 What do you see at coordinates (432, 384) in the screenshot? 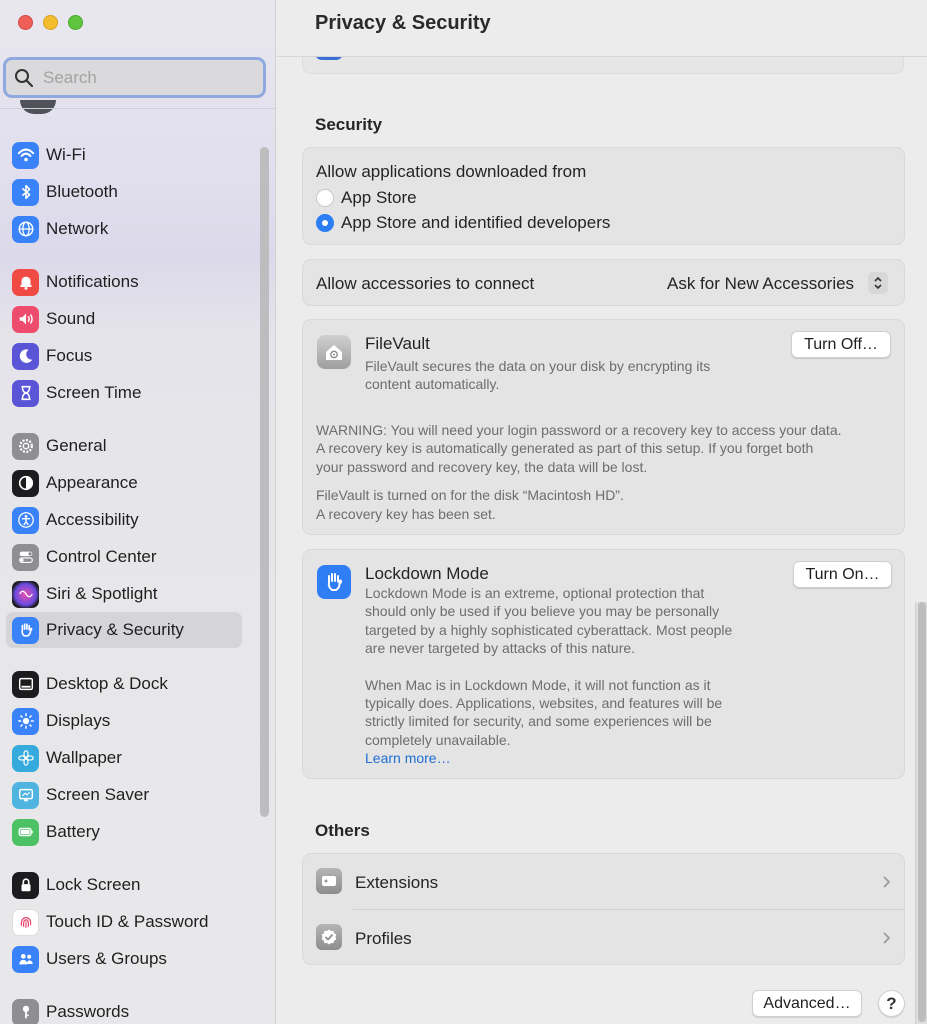
I see `filevault-description-line2: content automatically.` at bounding box center [432, 384].